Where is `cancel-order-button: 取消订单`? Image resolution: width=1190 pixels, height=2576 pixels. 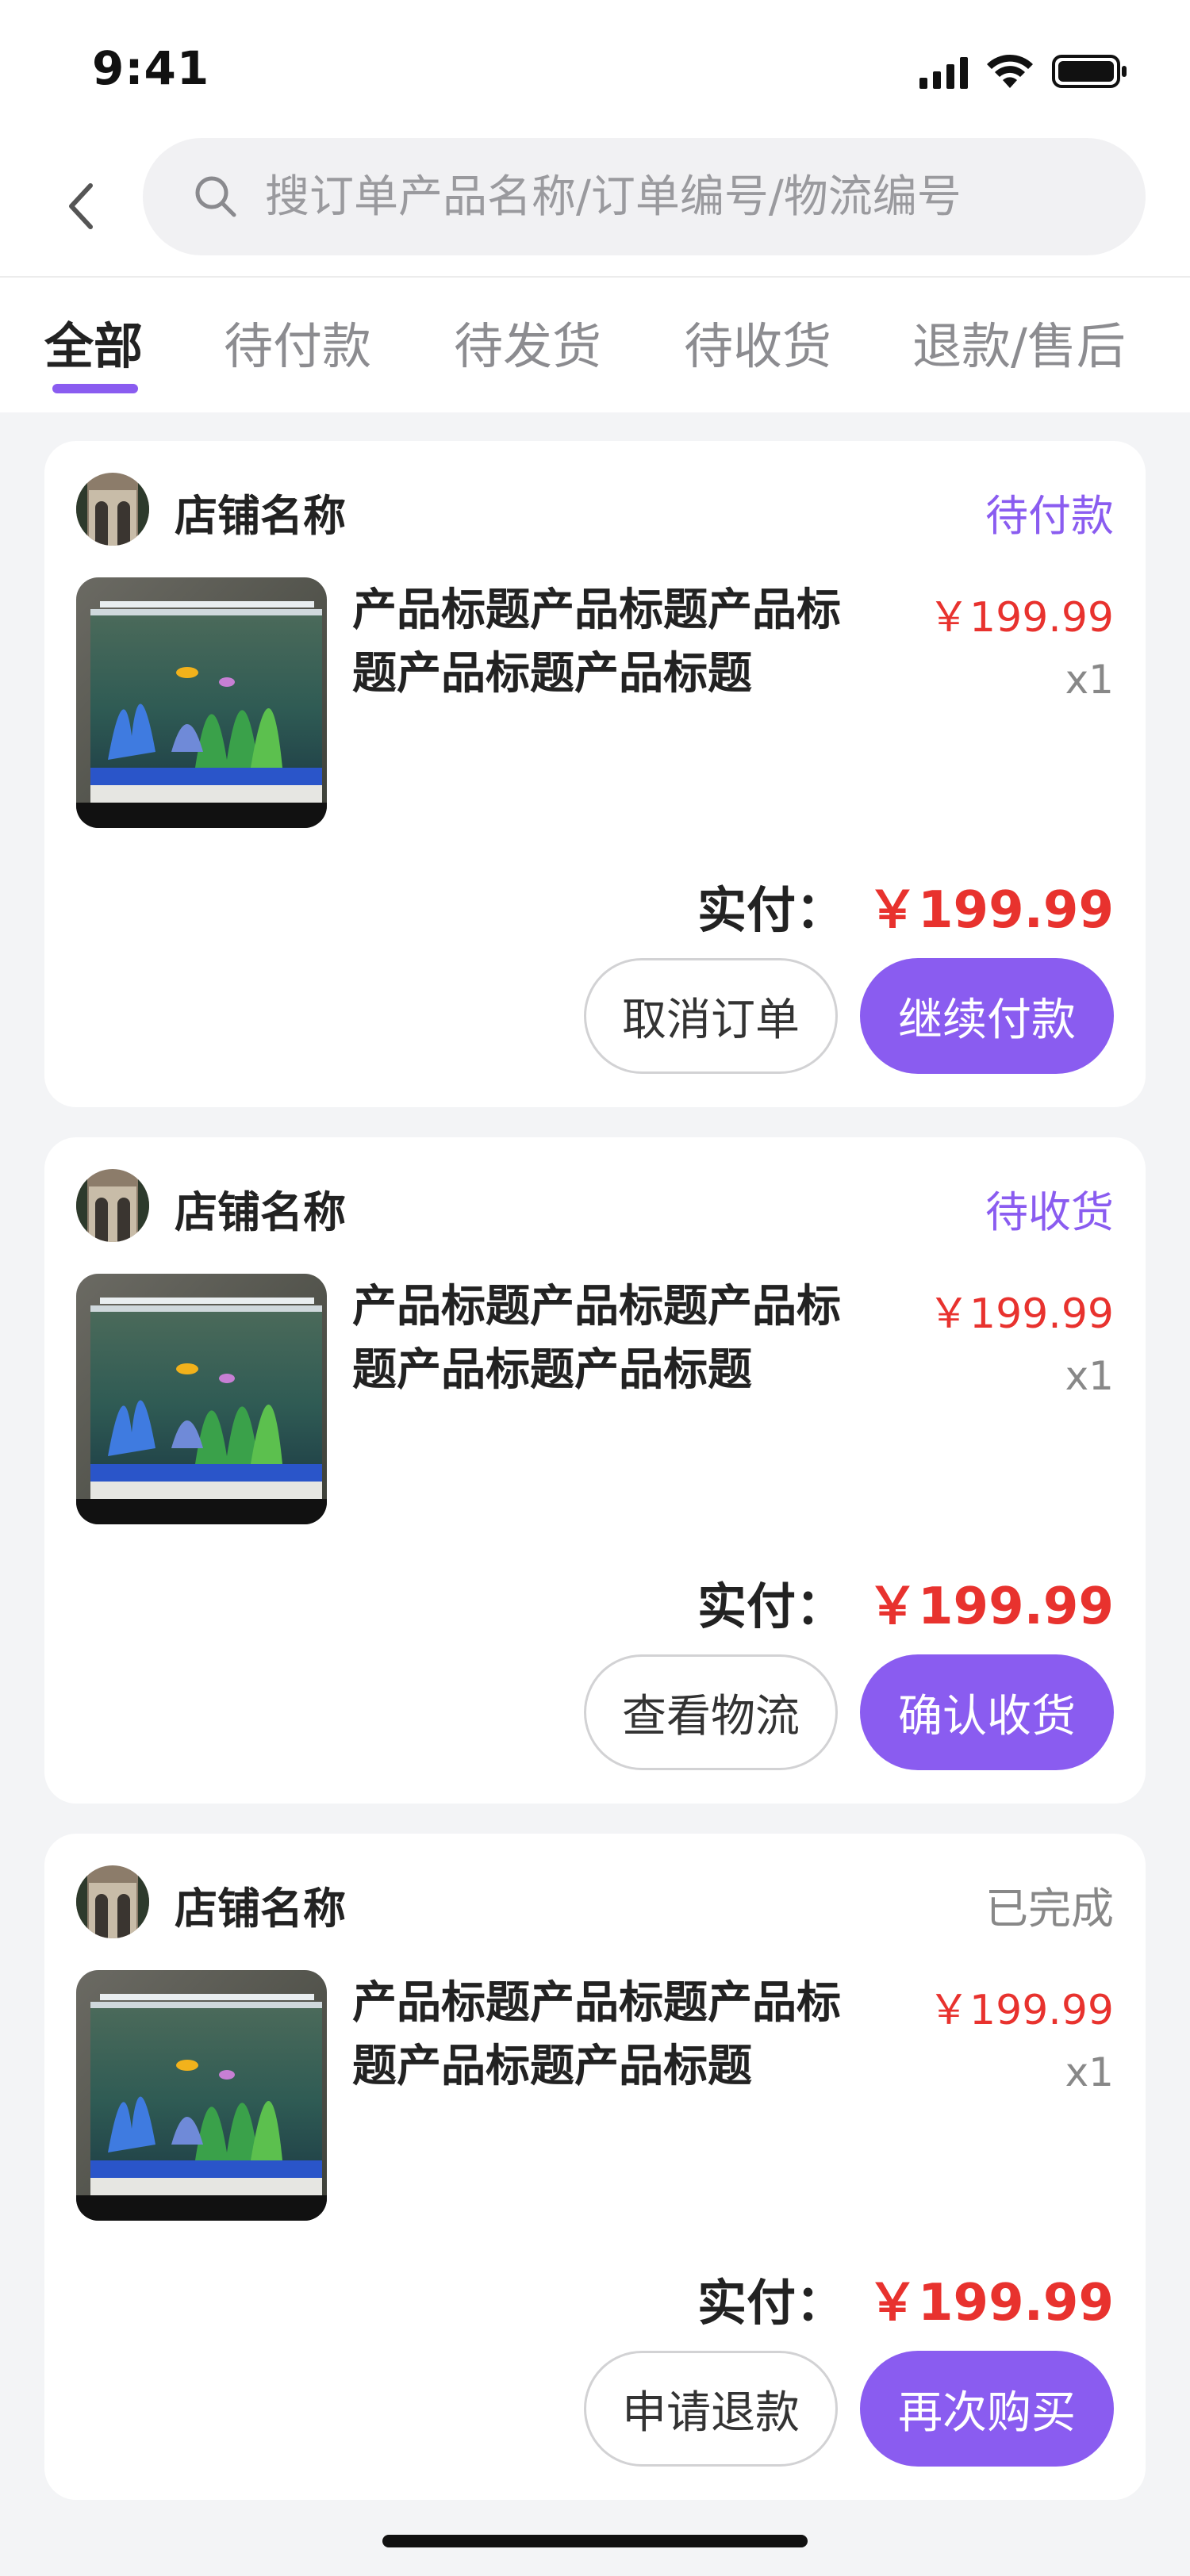 cancel-order-button: 取消订单 is located at coordinates (711, 1016).